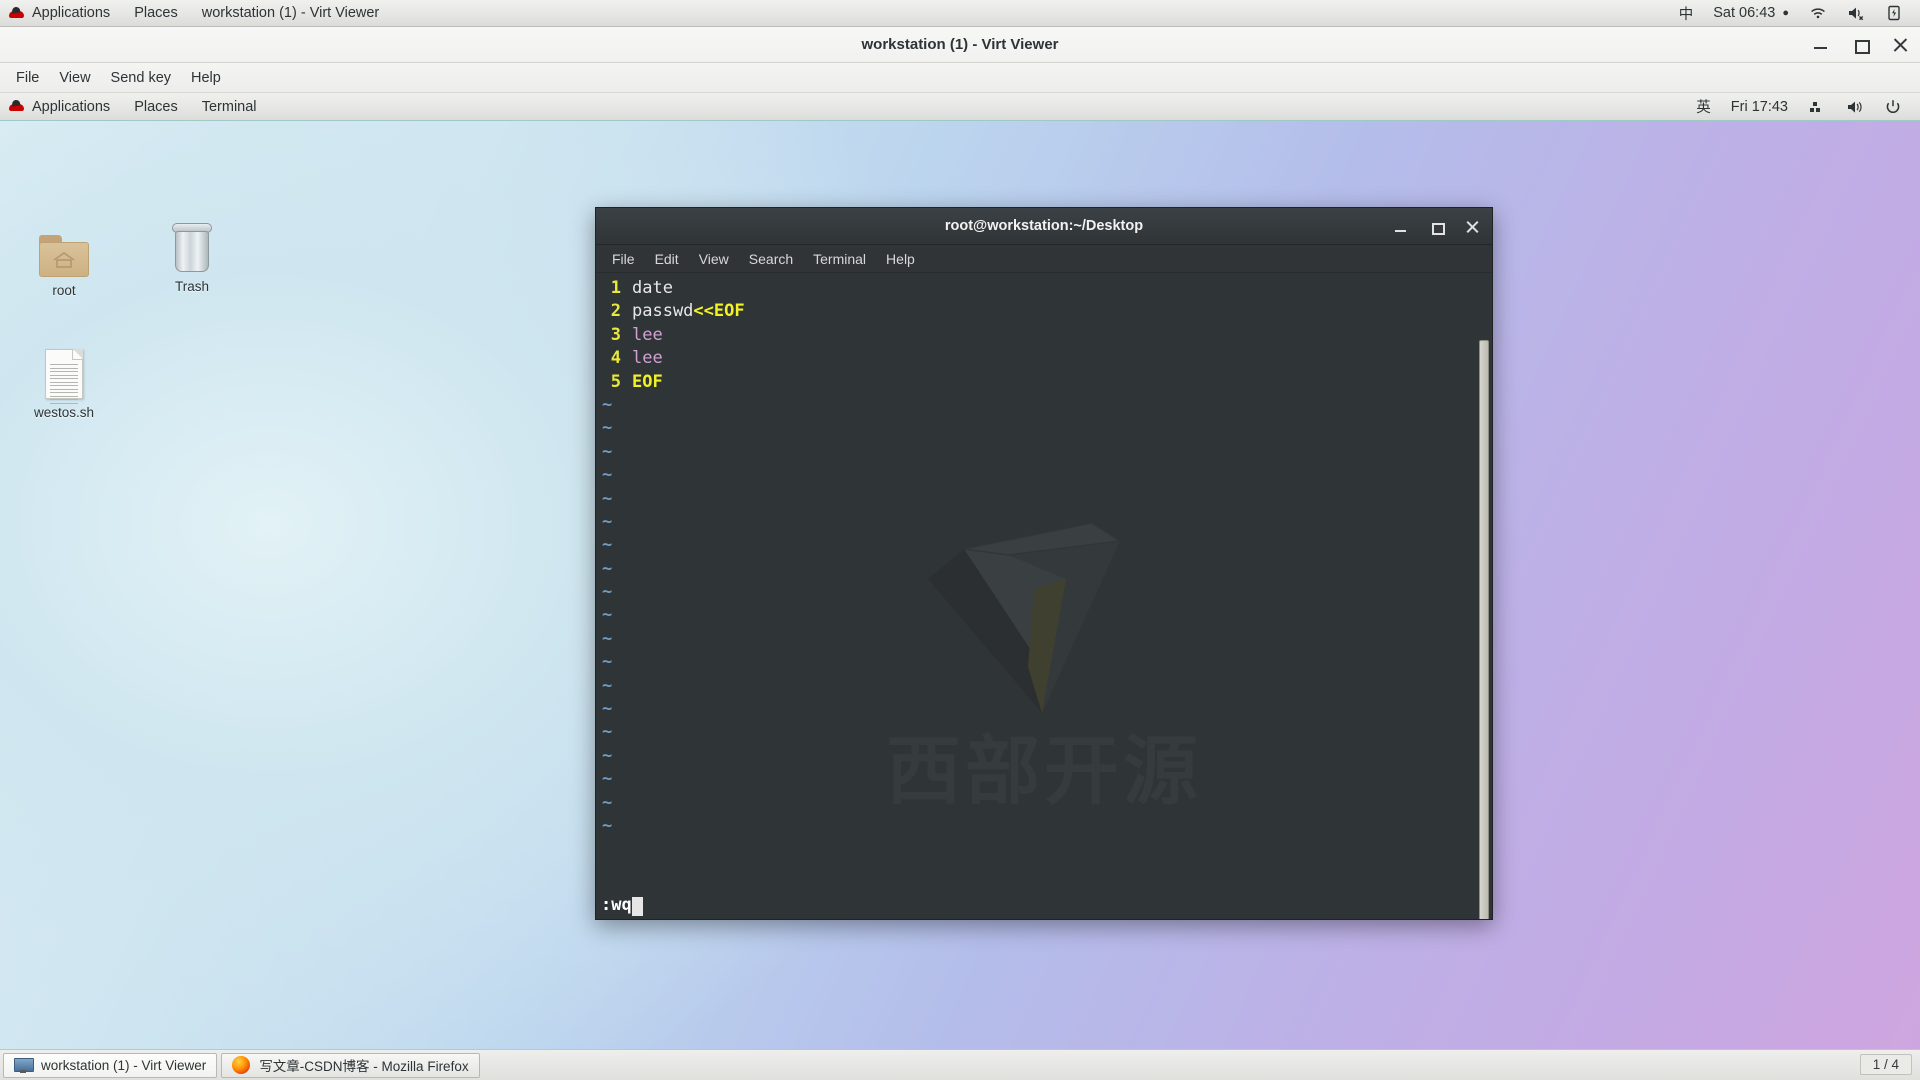 This screenshot has height=1080, width=1920. Describe the element at coordinates (1044, 335) in the screenshot. I see `vim-line: 3 lee` at that location.